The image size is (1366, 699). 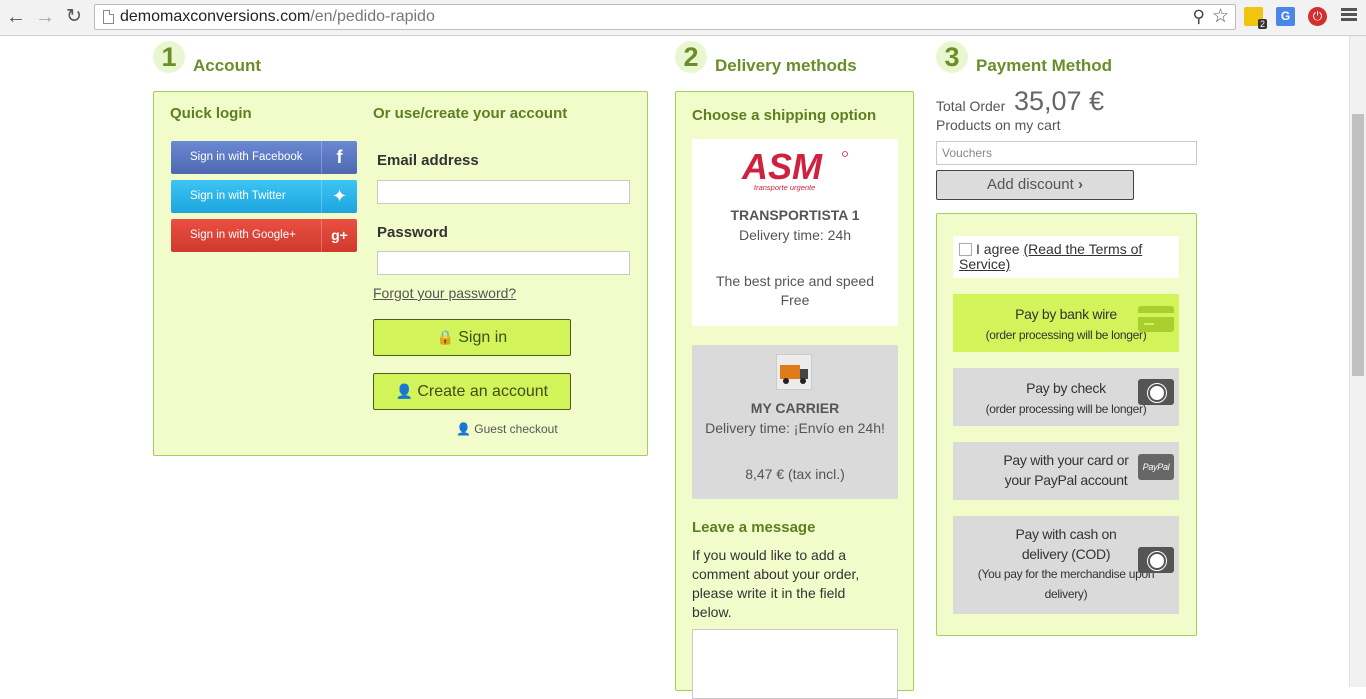 I want to click on guest-user-icon: 👤, so click(x=463, y=429).